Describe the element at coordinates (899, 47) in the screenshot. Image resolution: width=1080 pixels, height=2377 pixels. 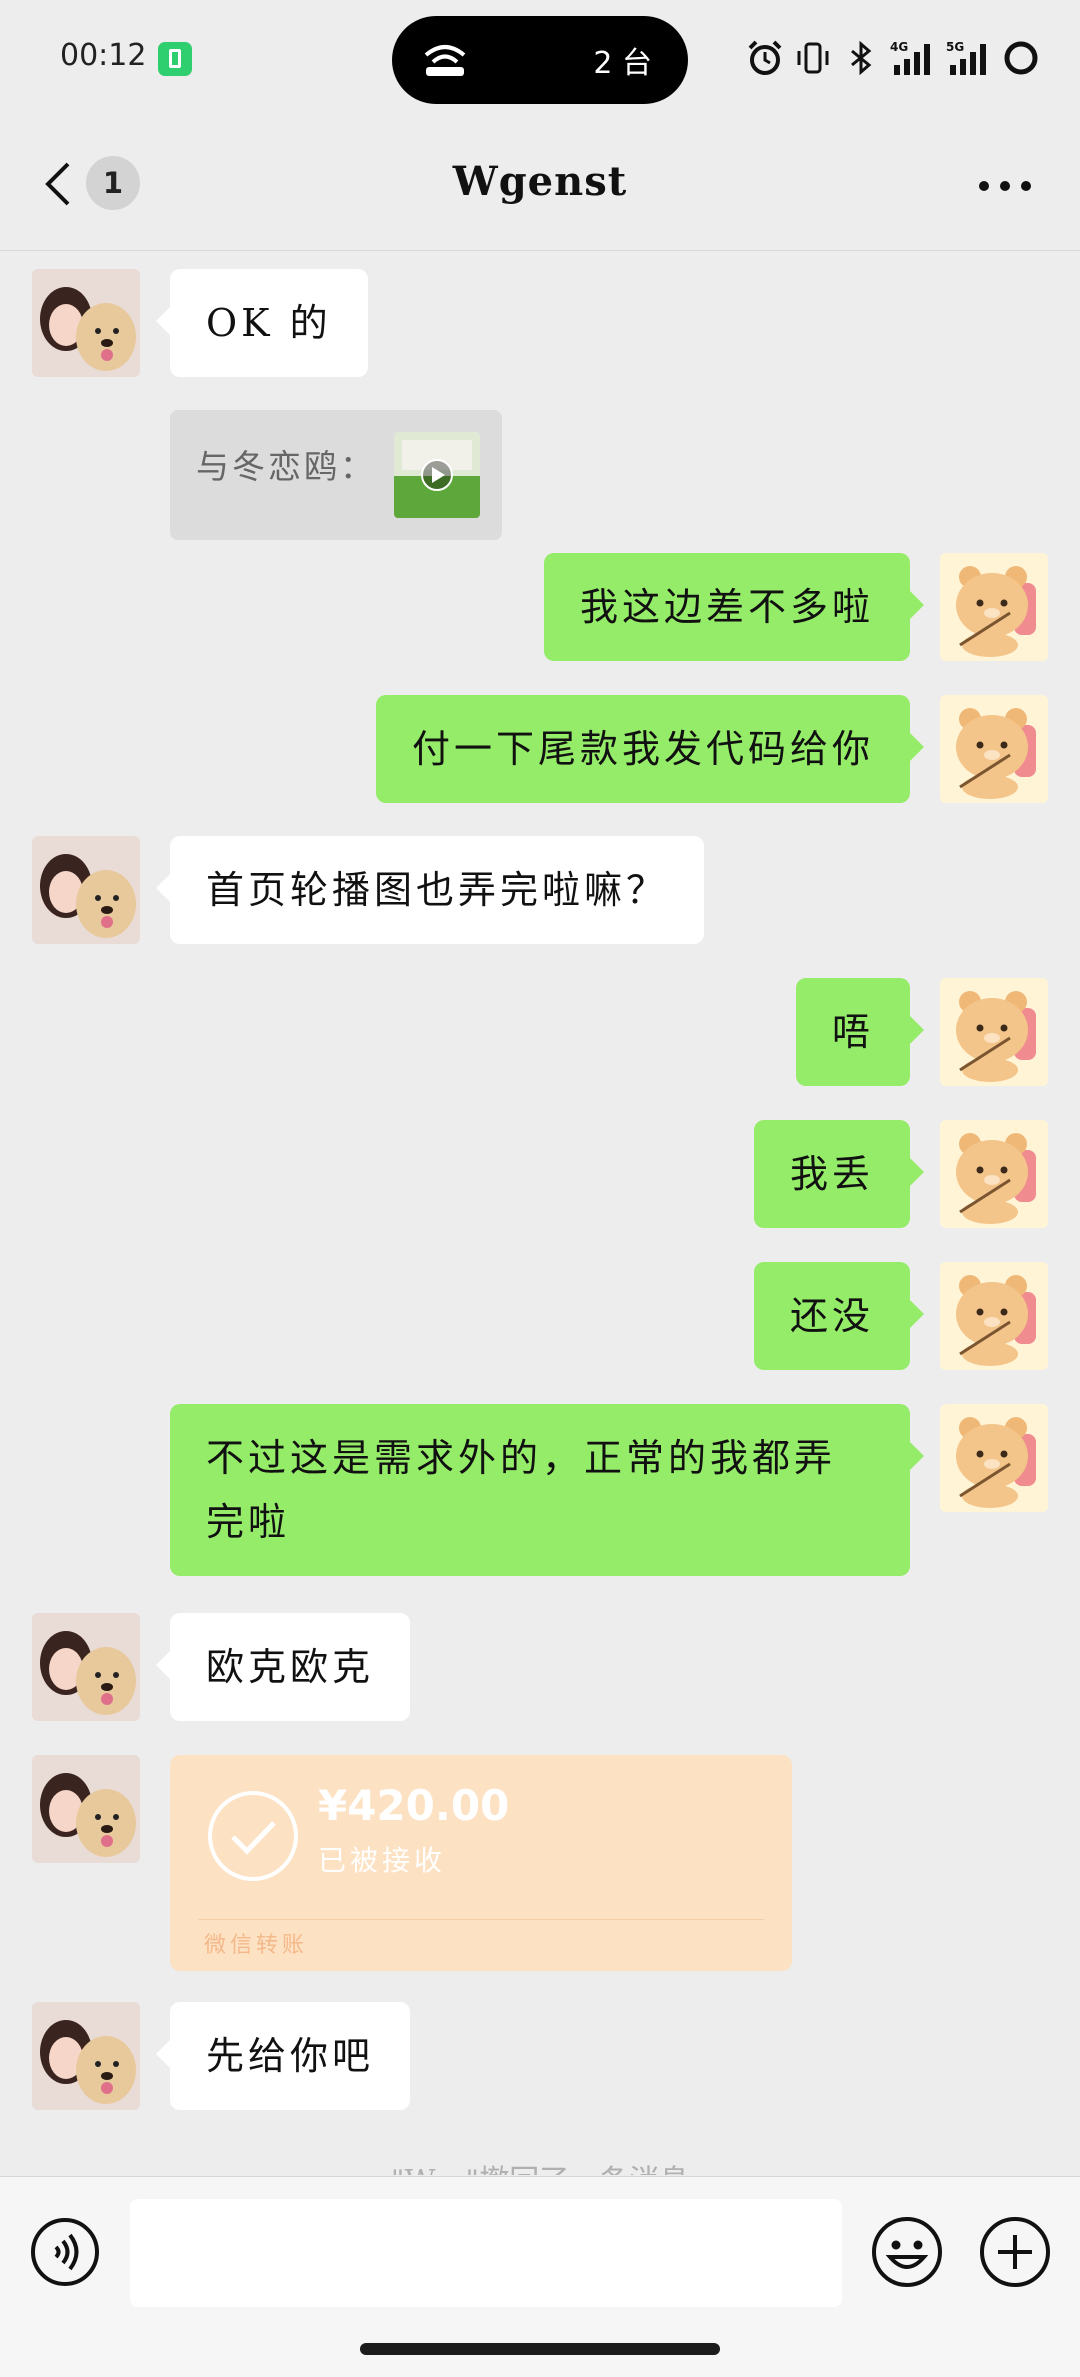
I see `svg-text: 4G` at that location.